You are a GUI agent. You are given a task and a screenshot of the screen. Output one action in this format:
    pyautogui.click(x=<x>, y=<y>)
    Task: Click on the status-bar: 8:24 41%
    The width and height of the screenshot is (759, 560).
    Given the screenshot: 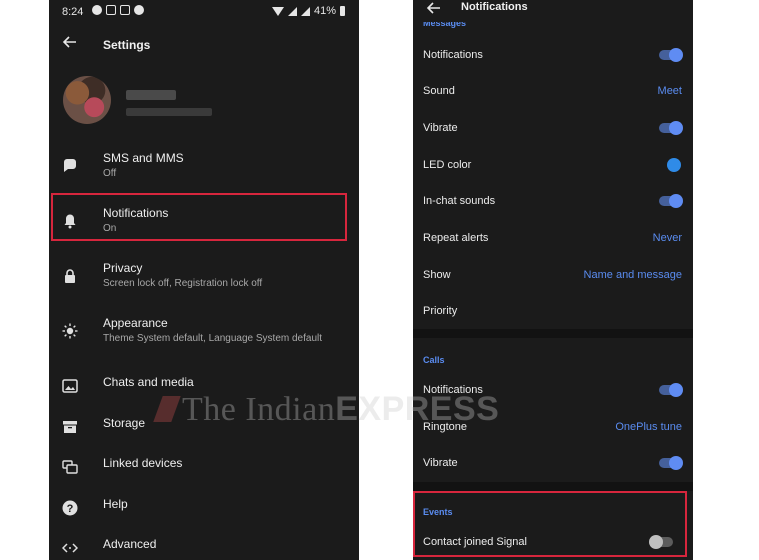 What is the action you would take?
    pyautogui.click(x=204, y=13)
    